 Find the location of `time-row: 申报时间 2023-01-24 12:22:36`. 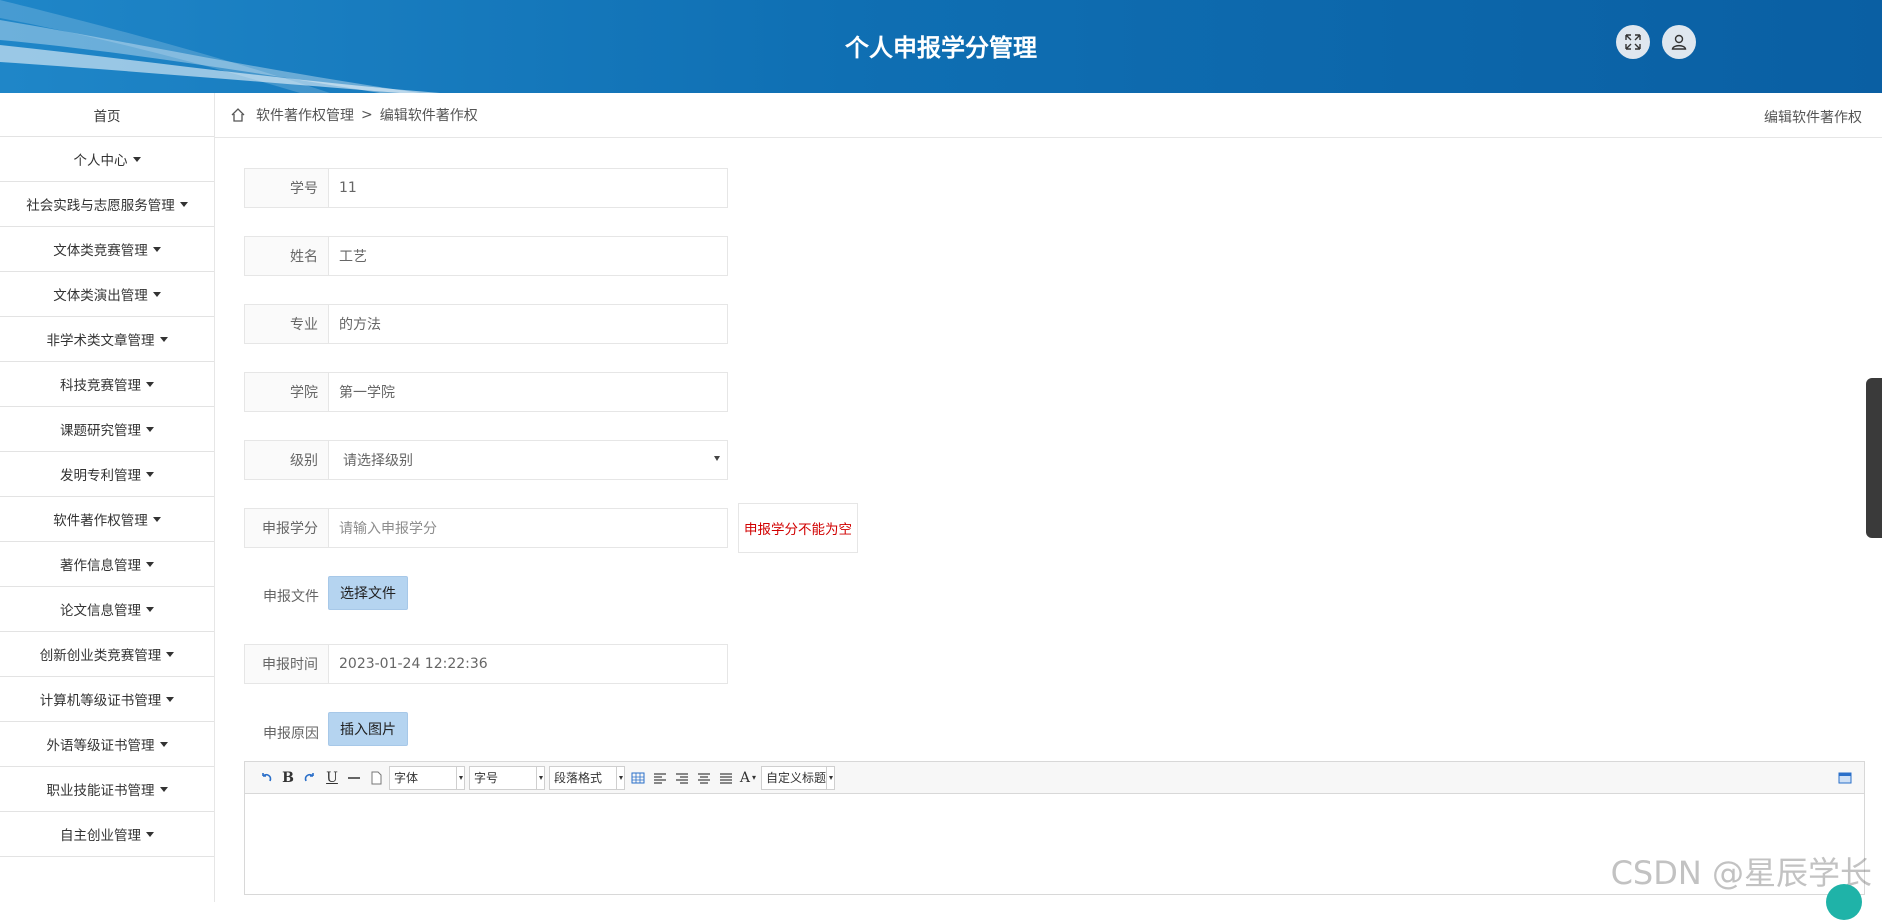

time-row: 申报时间 2023-01-24 12:22:36 is located at coordinates (486, 664).